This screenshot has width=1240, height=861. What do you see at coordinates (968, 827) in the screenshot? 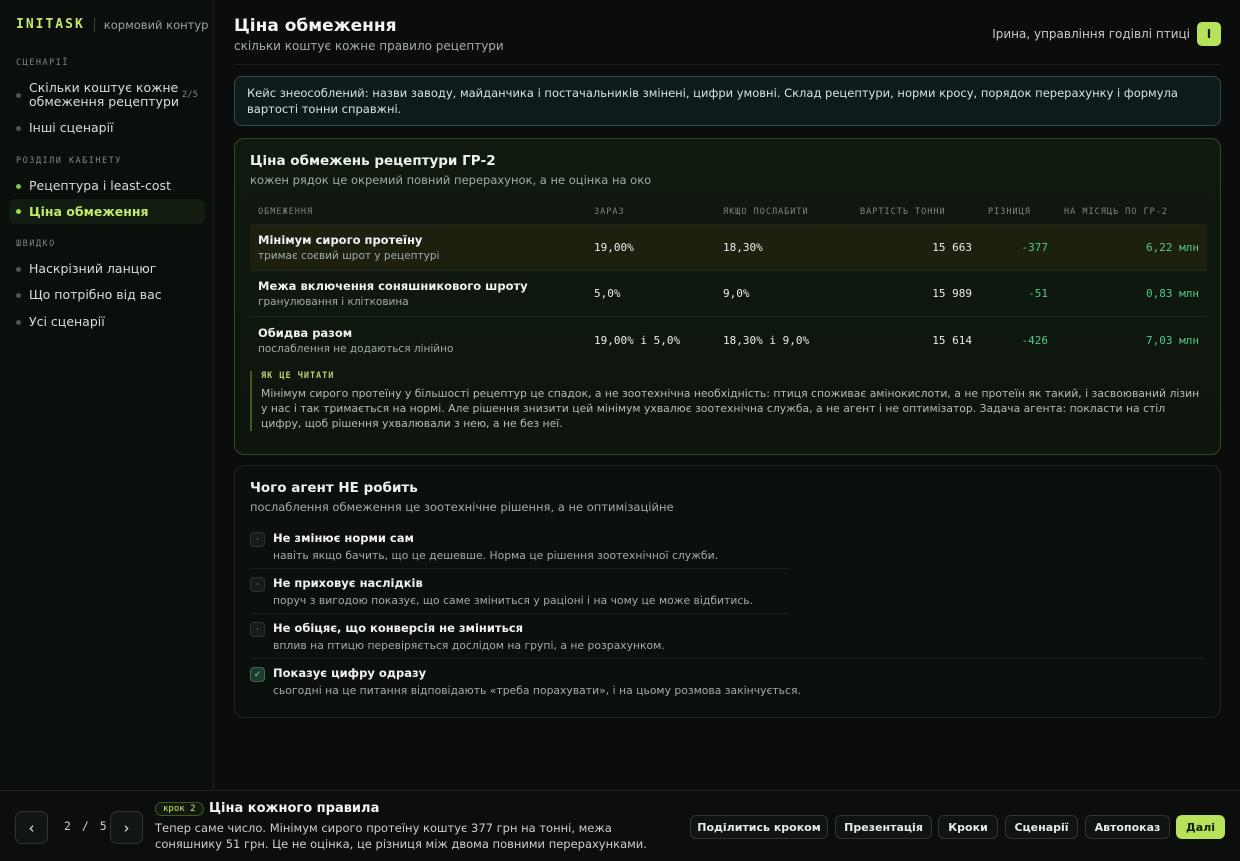
I see `steps-button: Кроки` at bounding box center [968, 827].